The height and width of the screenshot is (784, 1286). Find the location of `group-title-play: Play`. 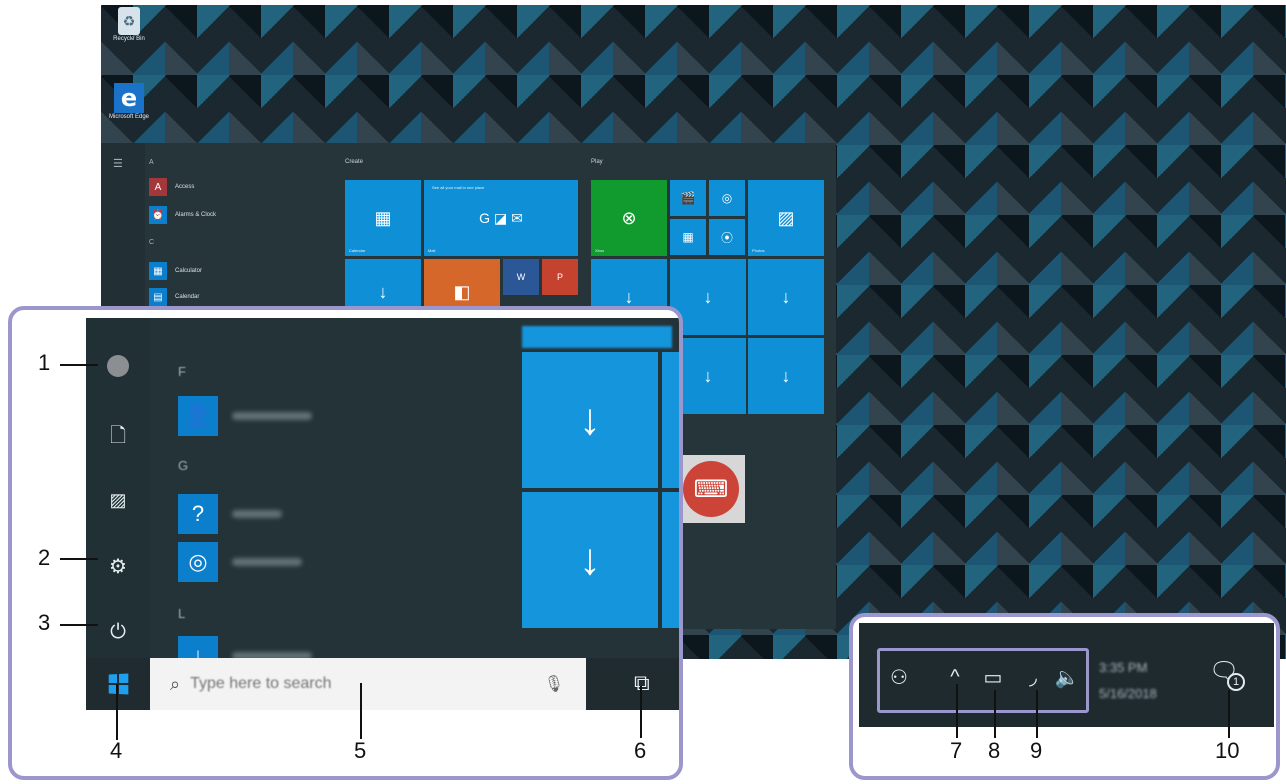

group-title-play: Play is located at coordinates (597, 162).